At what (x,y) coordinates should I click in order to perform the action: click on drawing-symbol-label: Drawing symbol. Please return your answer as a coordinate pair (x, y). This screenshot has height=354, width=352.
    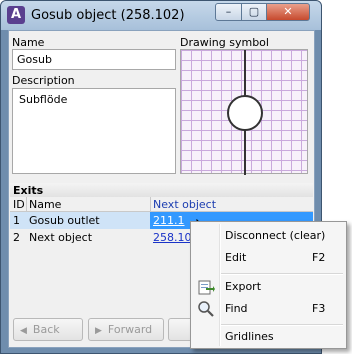
    Looking at the image, I should click on (224, 42).